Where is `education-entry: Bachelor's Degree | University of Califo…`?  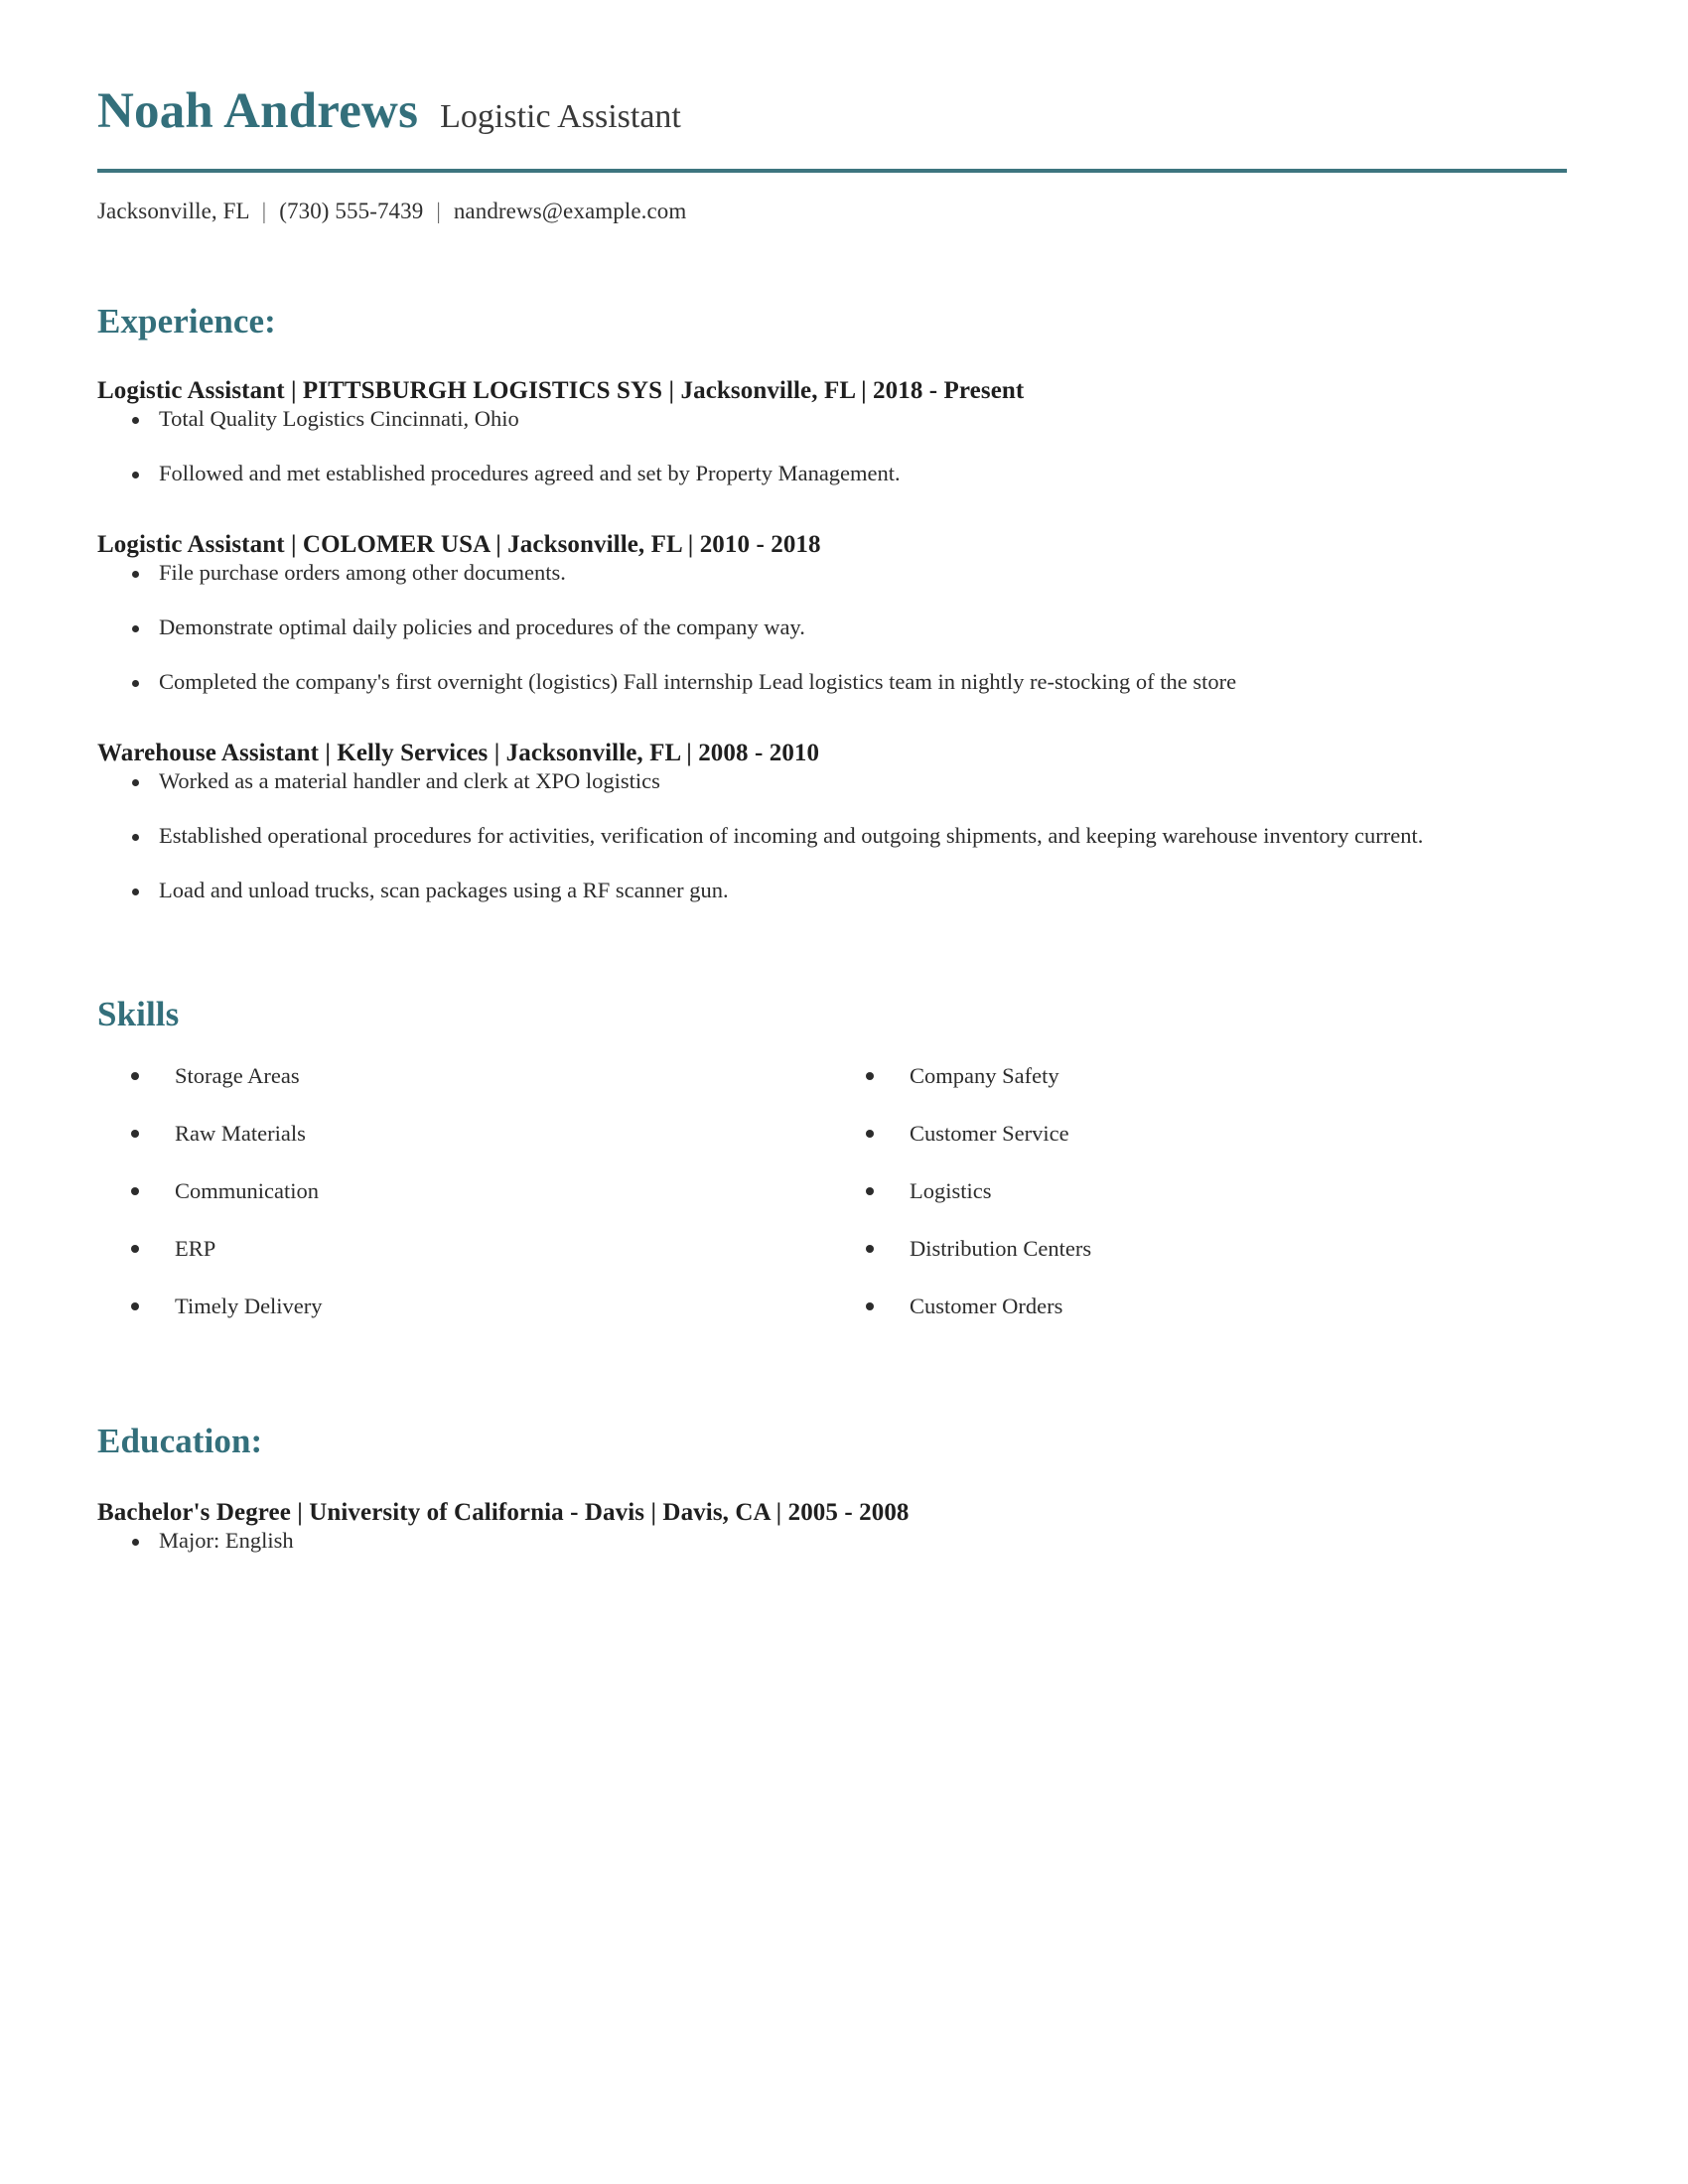 education-entry: Bachelor's Degree | University of Califo… is located at coordinates (853, 1527).